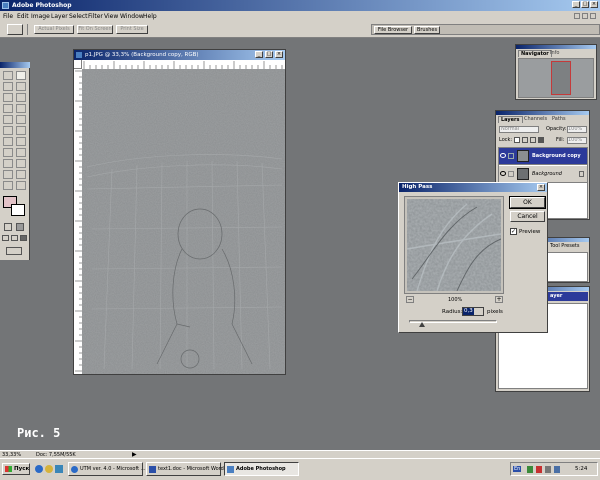 This screenshot has height=480, width=600. I want to click on screen-mode-full-icon, so click(23, 238).